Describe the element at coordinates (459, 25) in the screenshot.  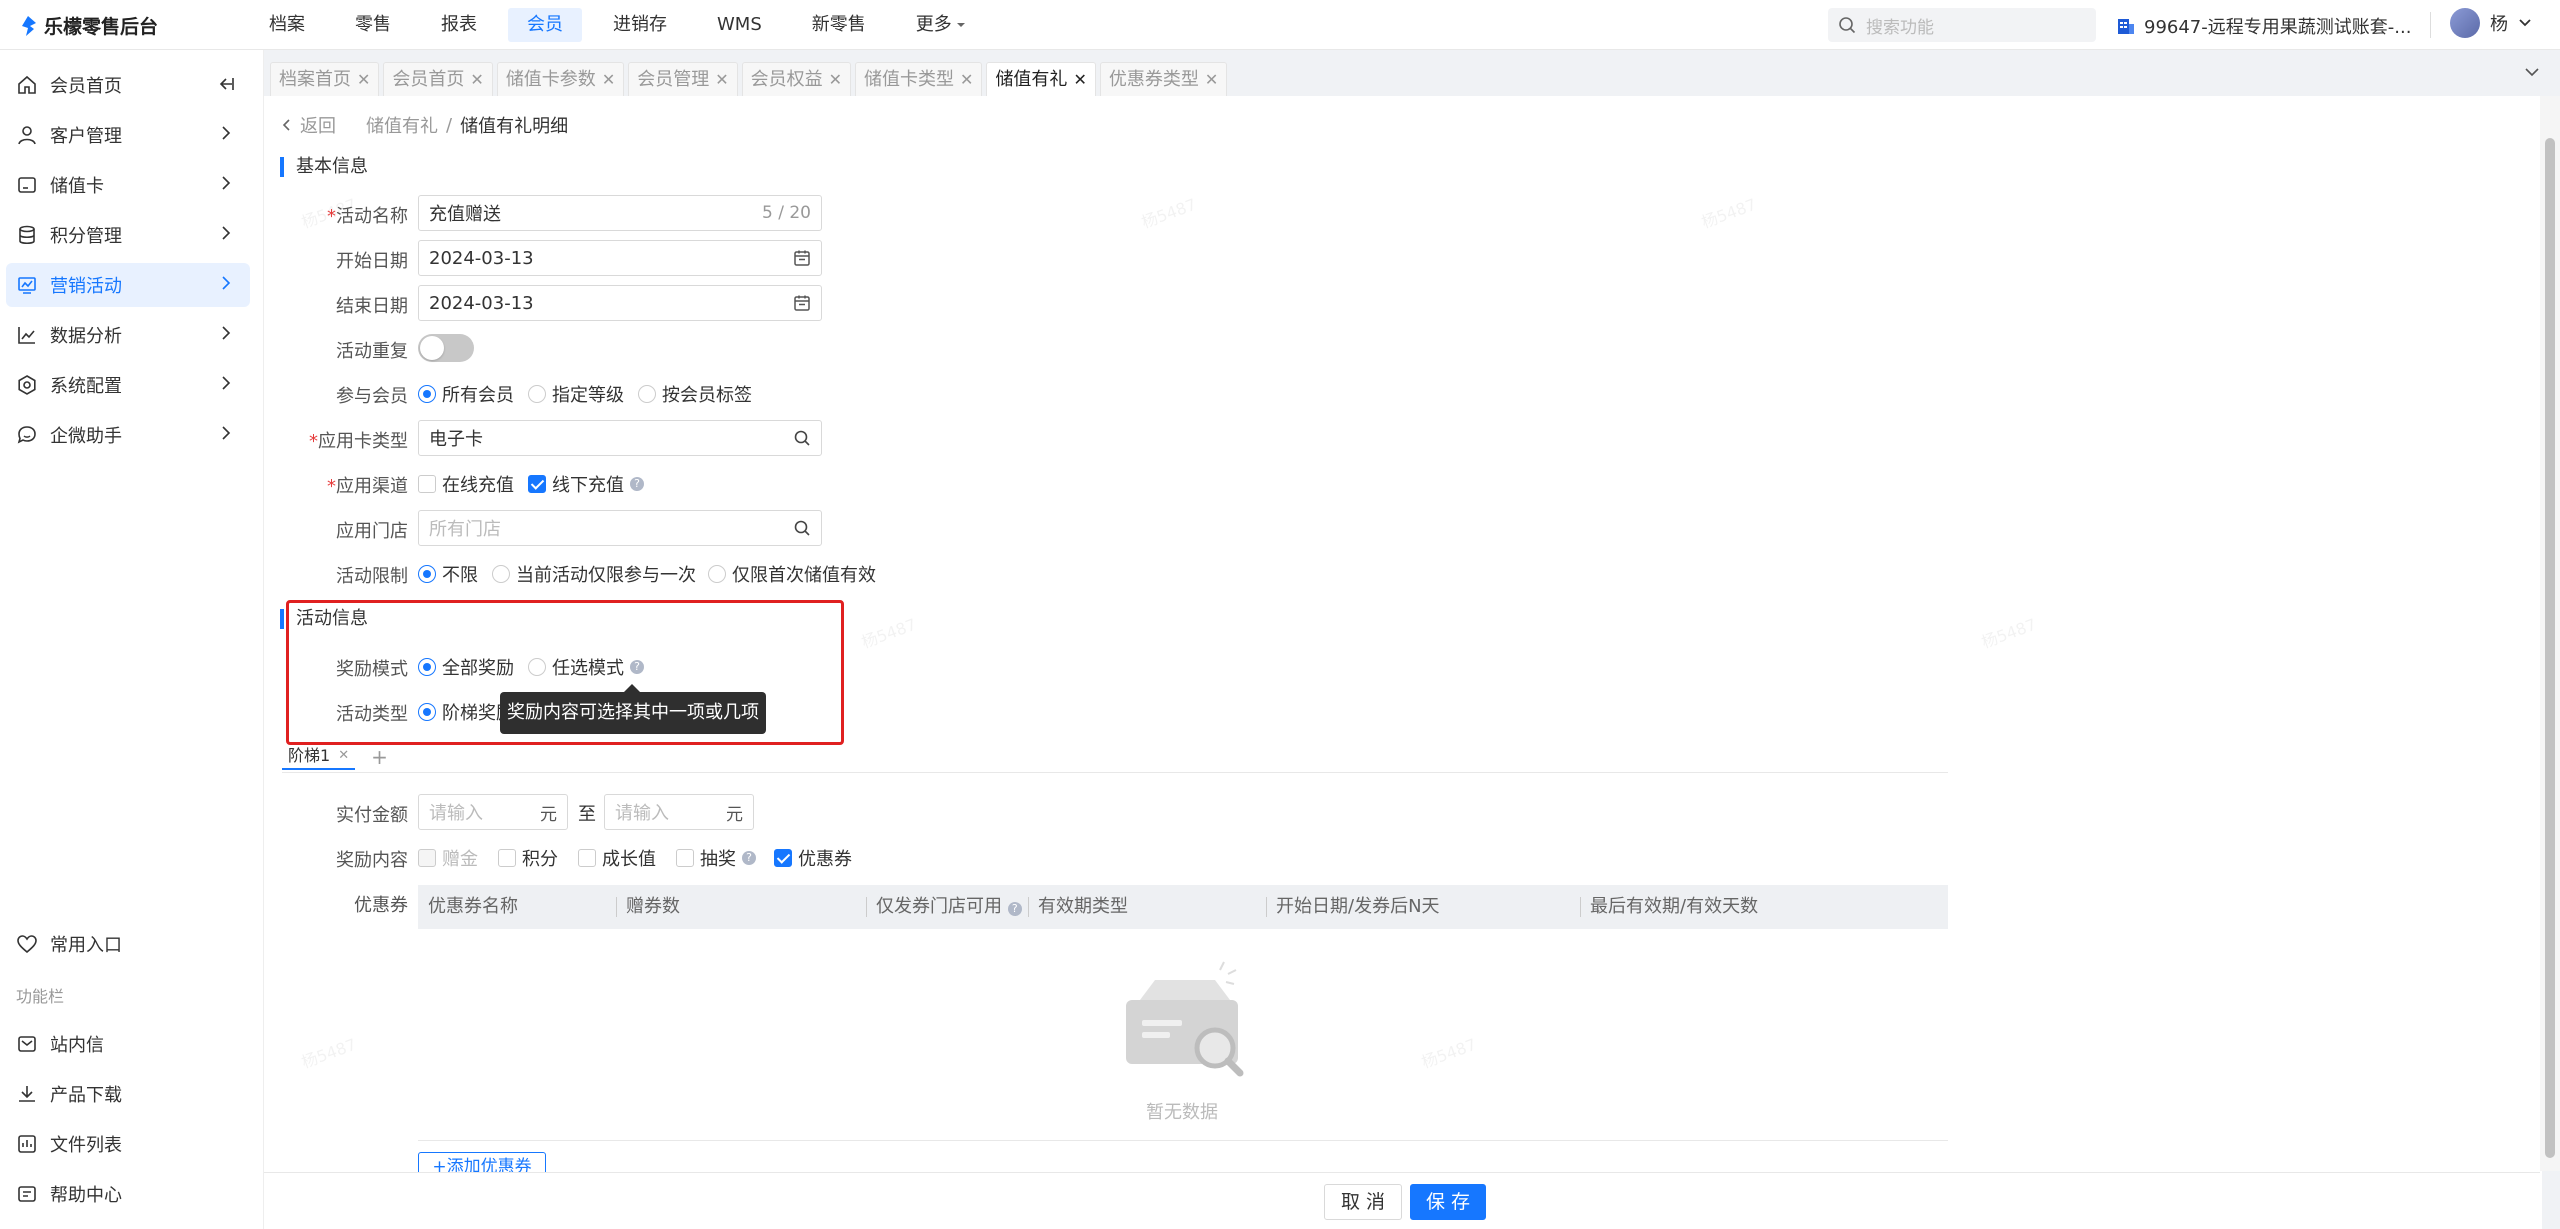
I see `nav-report: 报表` at that location.